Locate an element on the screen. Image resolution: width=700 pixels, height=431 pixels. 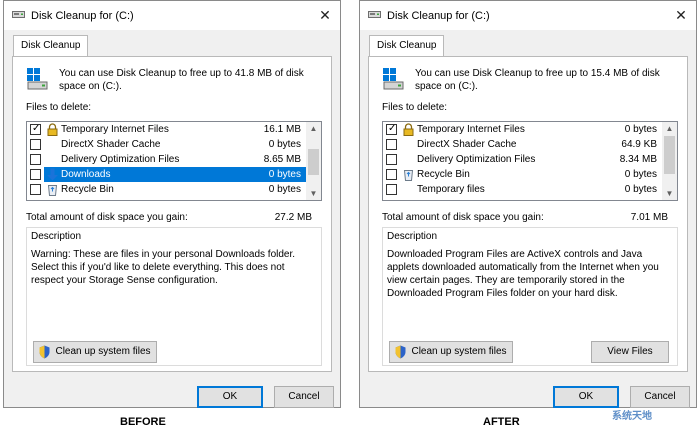
disk-cleanup-icon is located at coordinates (18, 14).